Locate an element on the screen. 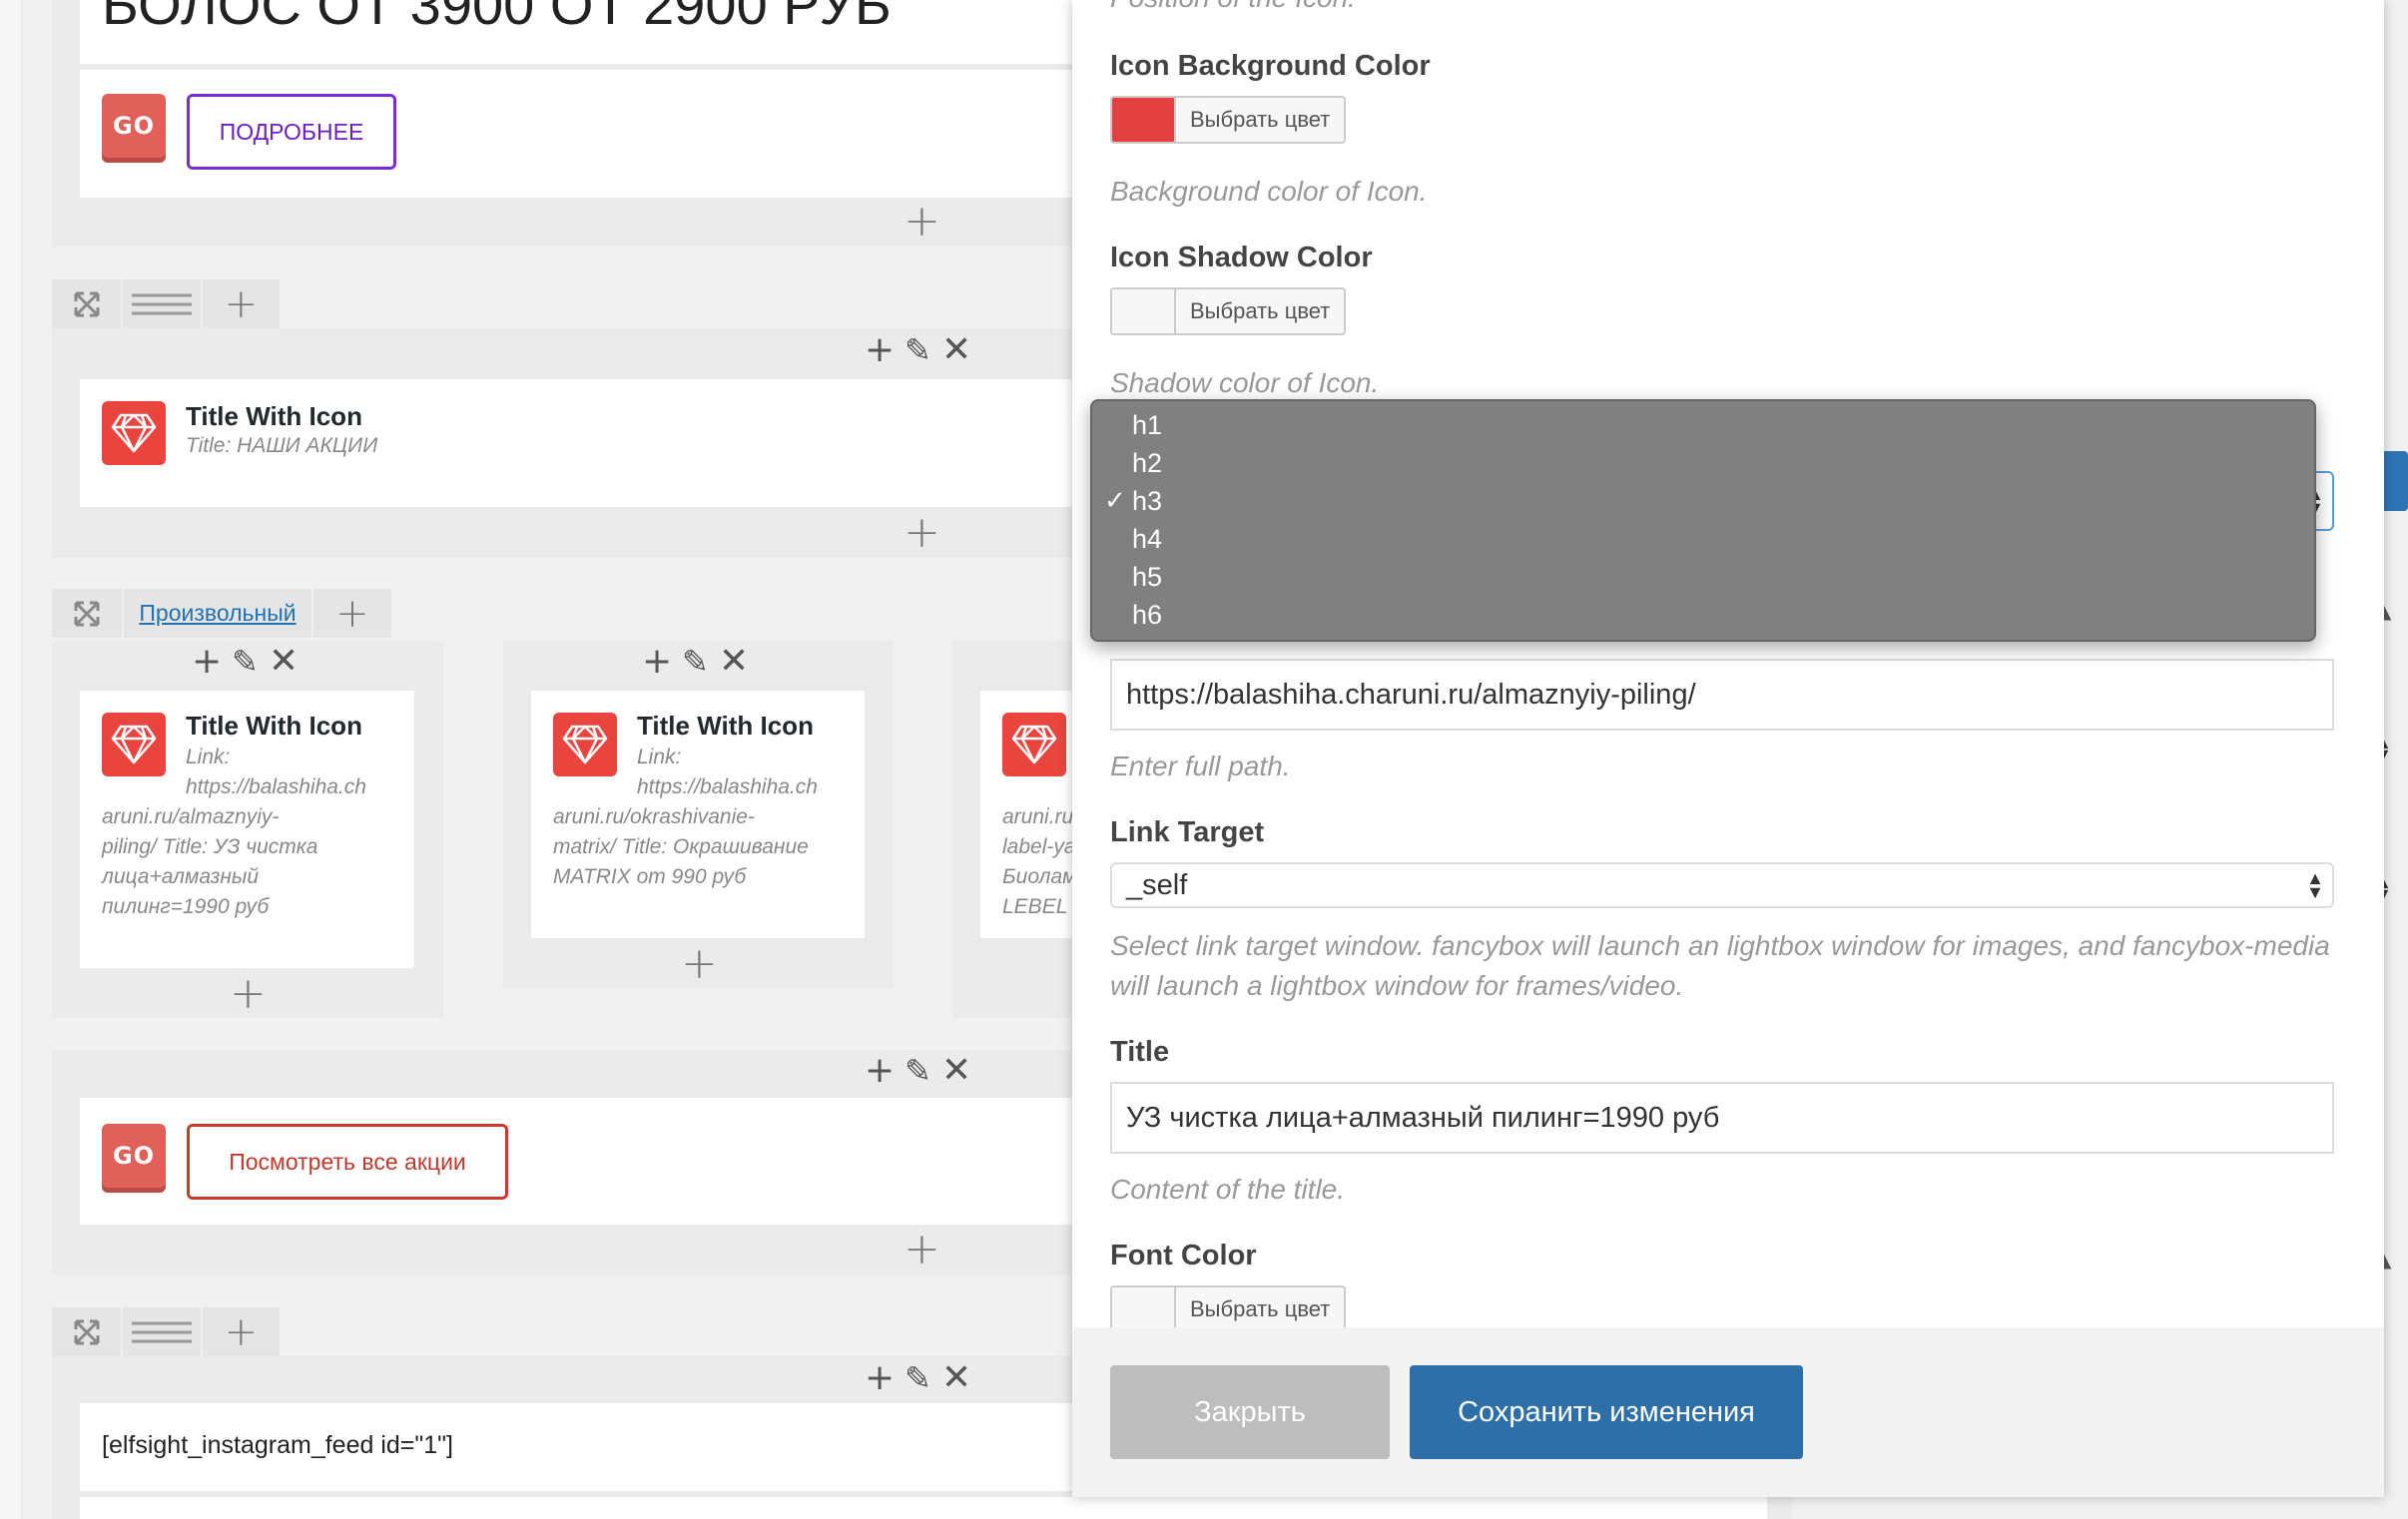 This screenshot has width=2408, height=1519. row-5-next-element is located at coordinates (923, 1508).